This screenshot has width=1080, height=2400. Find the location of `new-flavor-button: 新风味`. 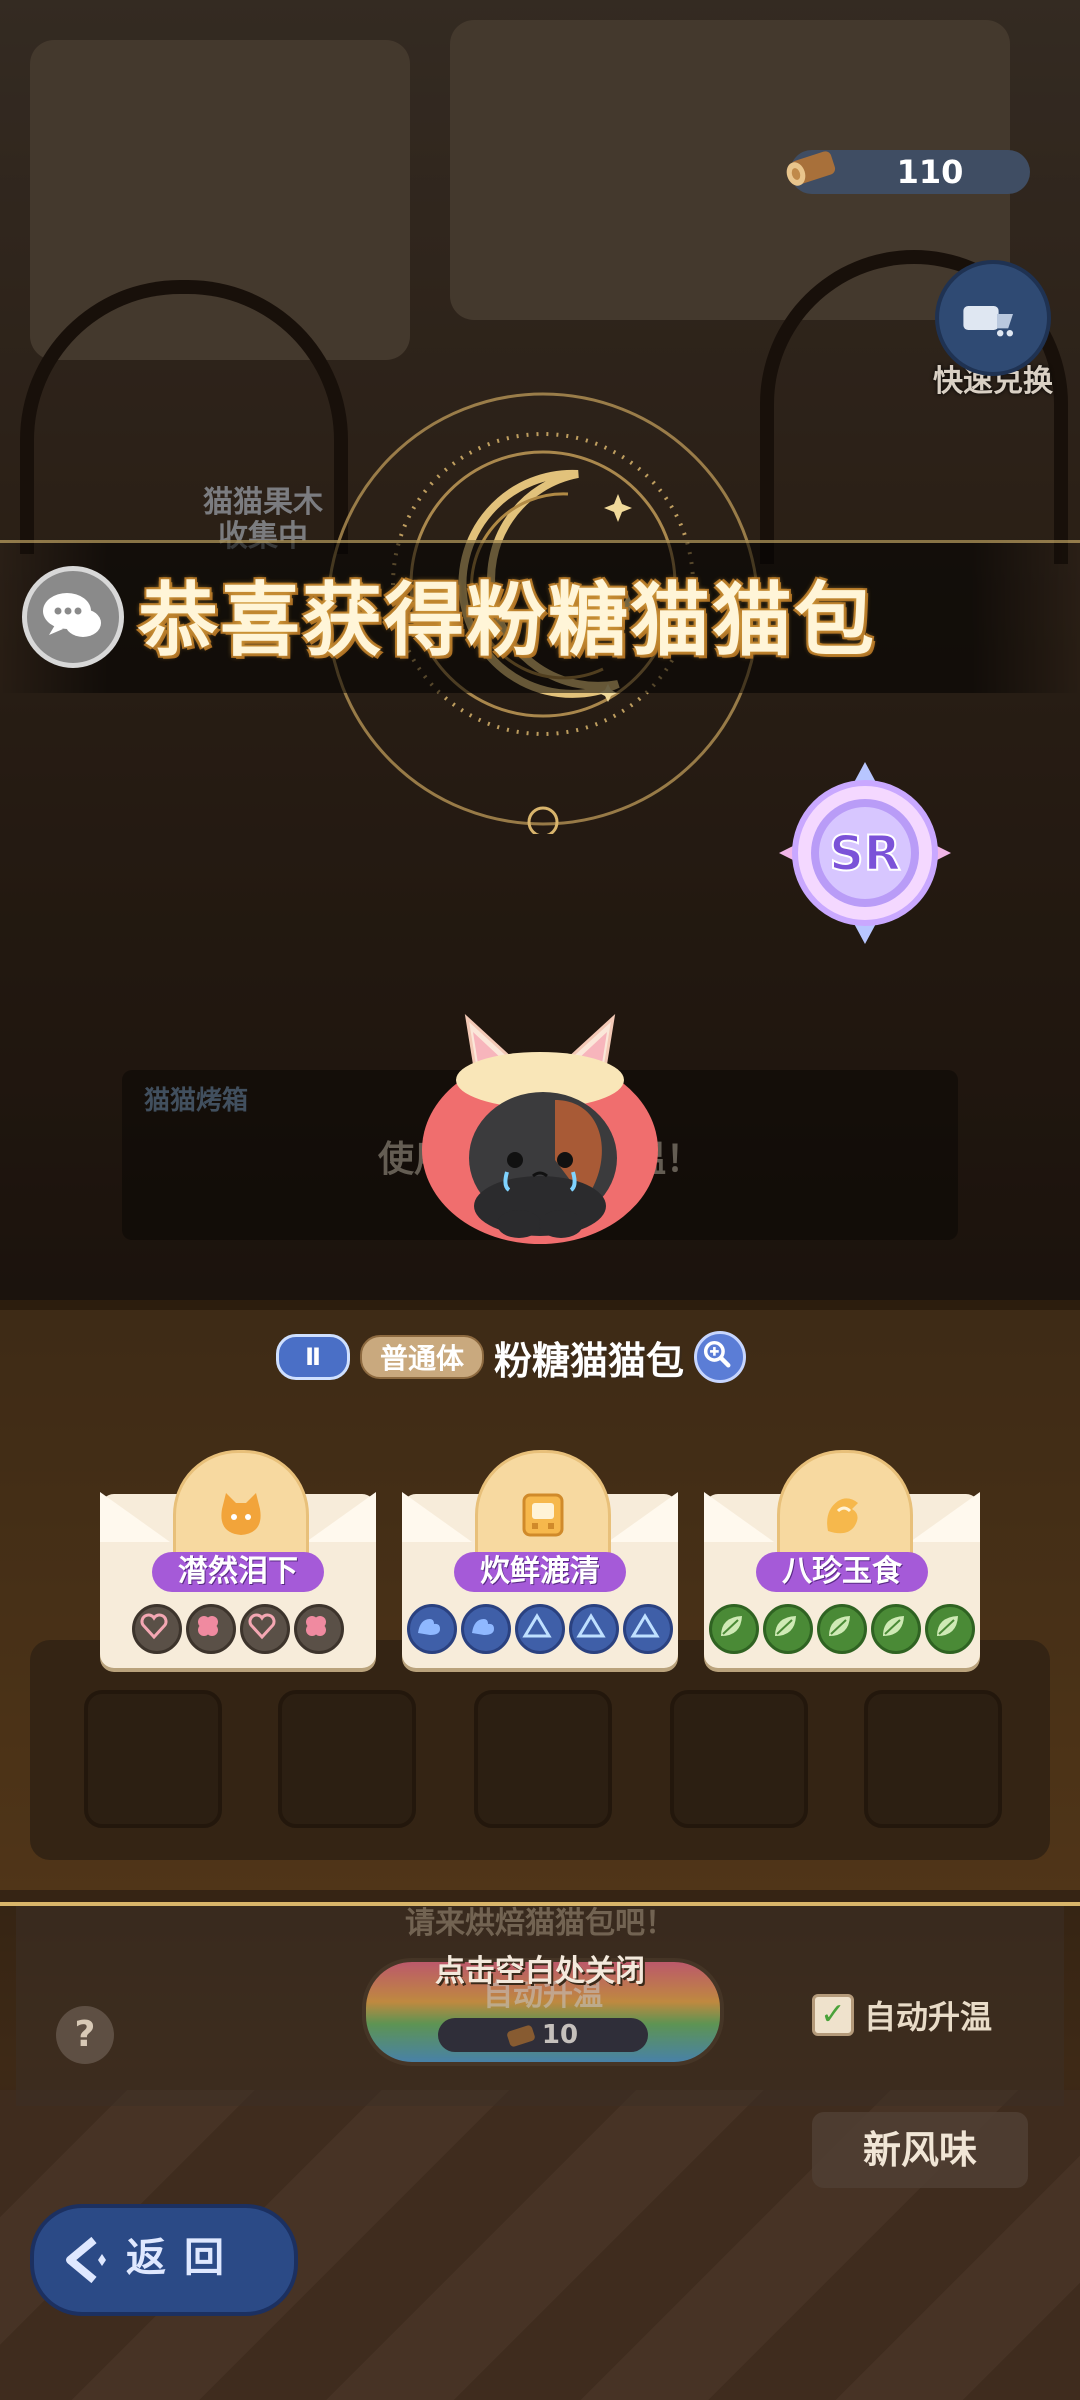

new-flavor-button: 新风味 is located at coordinates (920, 2150).